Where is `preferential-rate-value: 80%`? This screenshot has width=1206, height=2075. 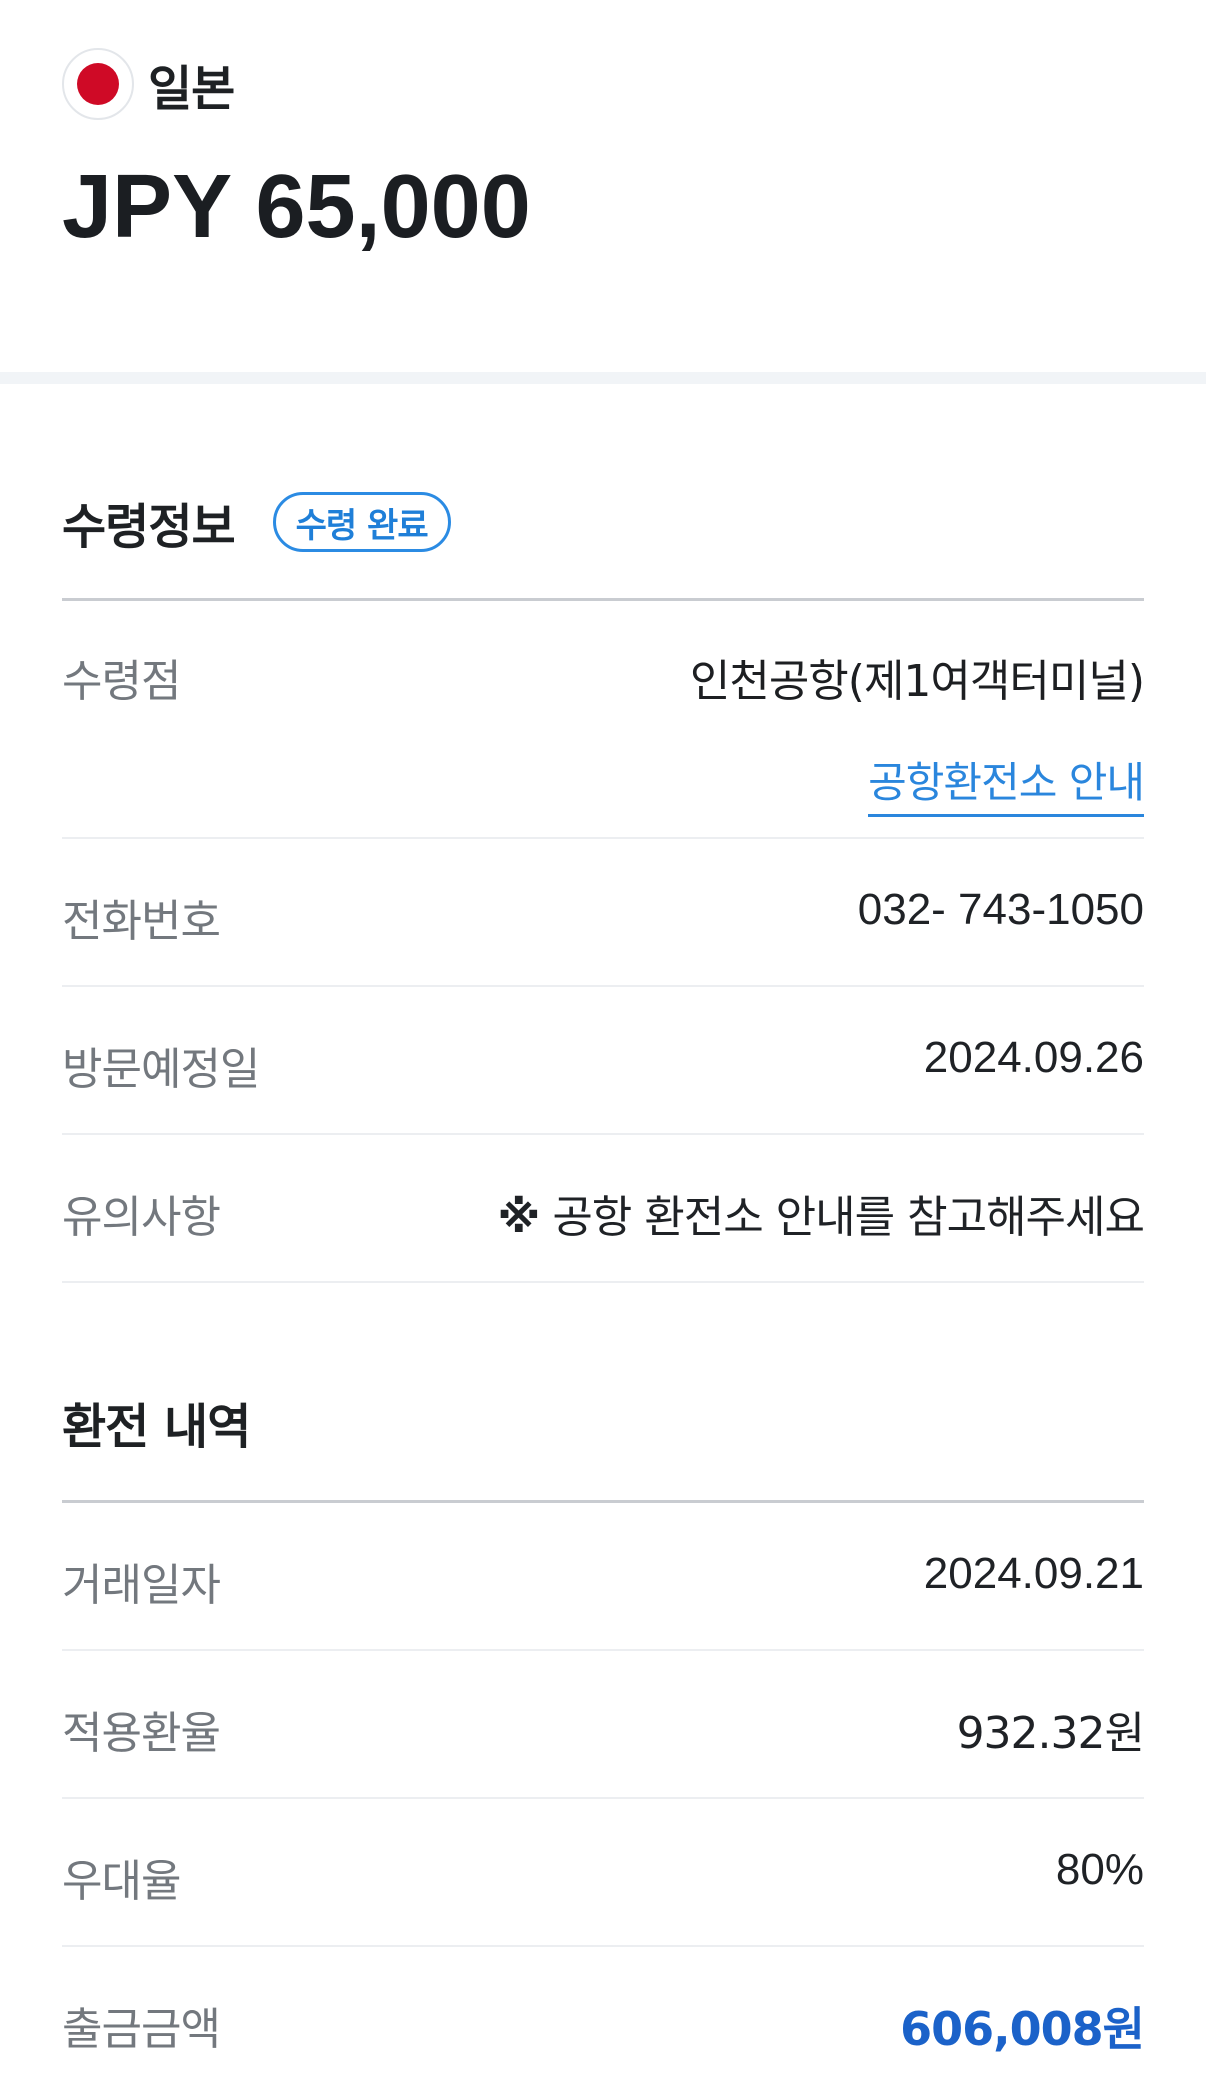 preferential-rate-value: 80% is located at coordinates (1099, 1869).